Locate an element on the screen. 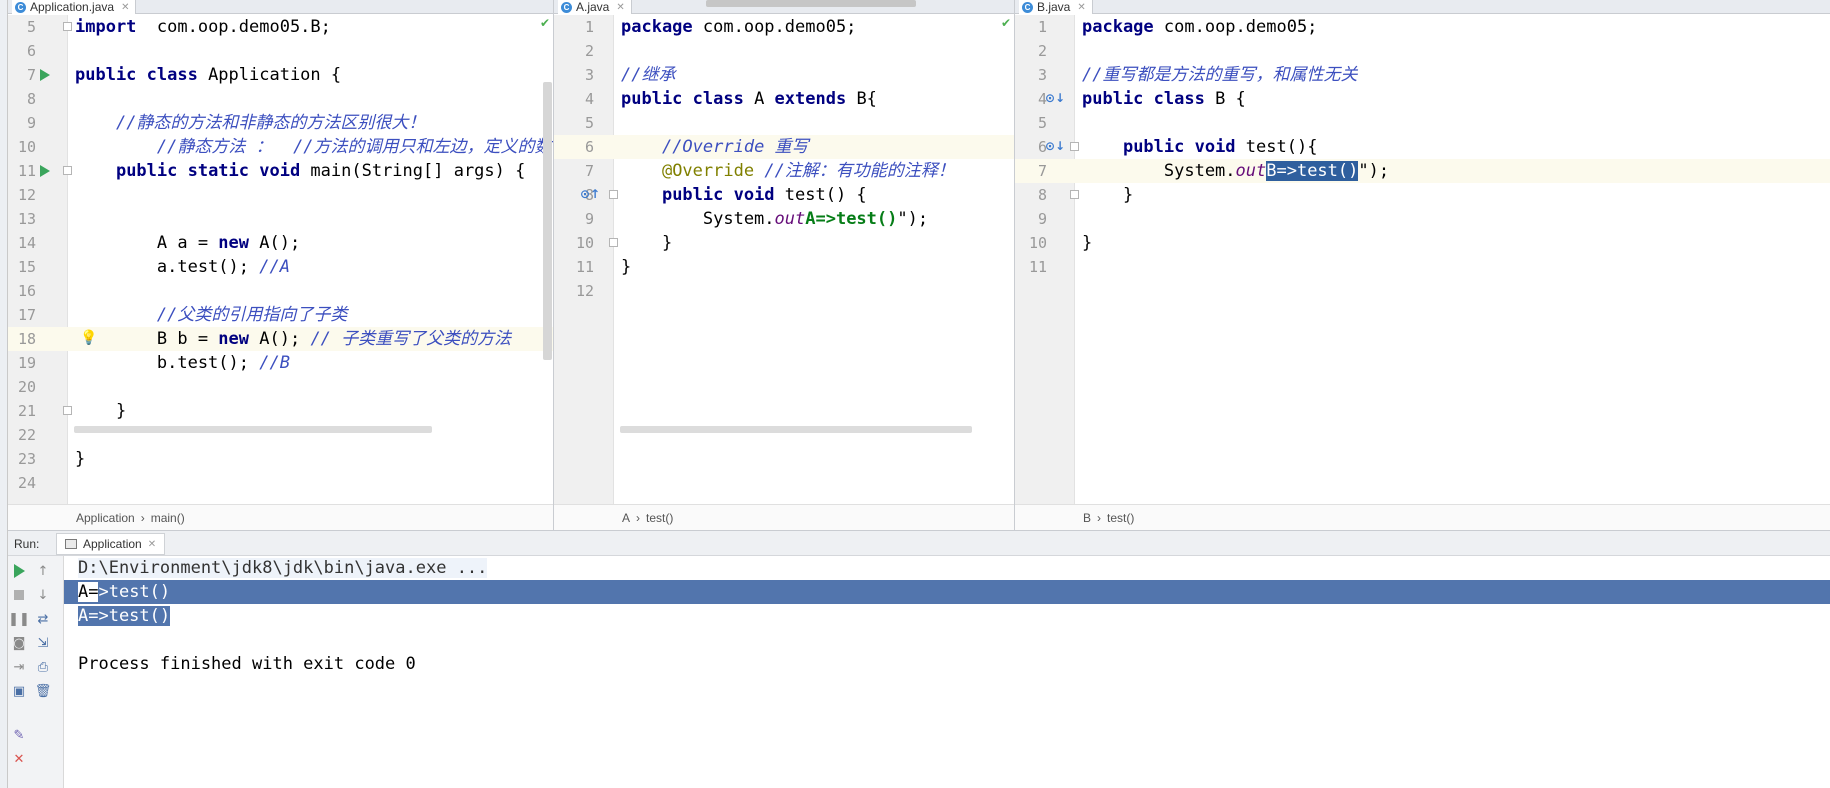 The image size is (1830, 788). line-number: 19 is located at coordinates (22, 363).